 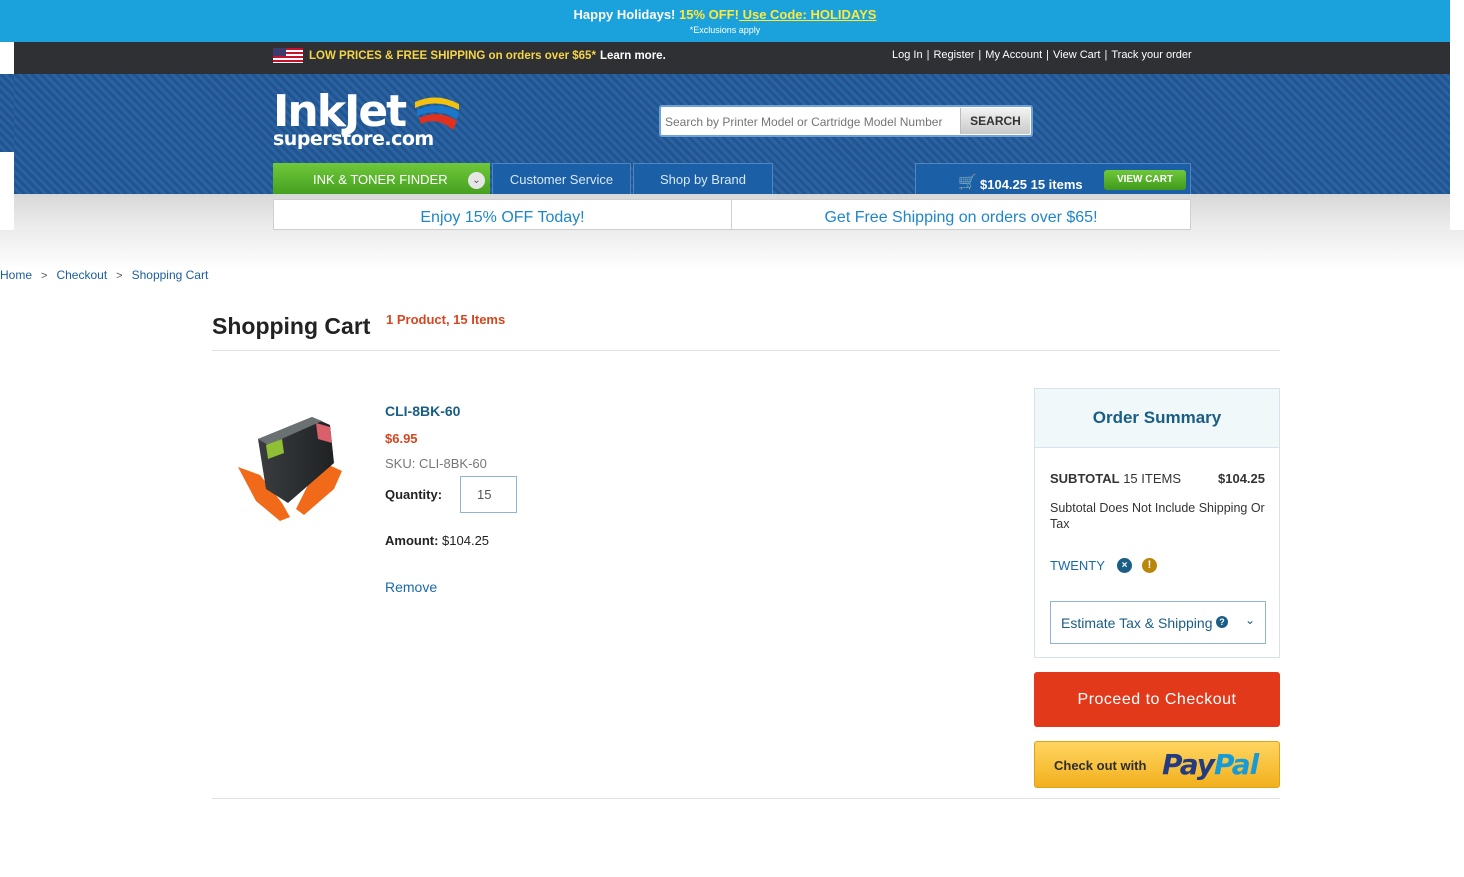 What do you see at coordinates (1157, 764) in the screenshot?
I see `paypal-checkout-button: Check out with PayPal` at bounding box center [1157, 764].